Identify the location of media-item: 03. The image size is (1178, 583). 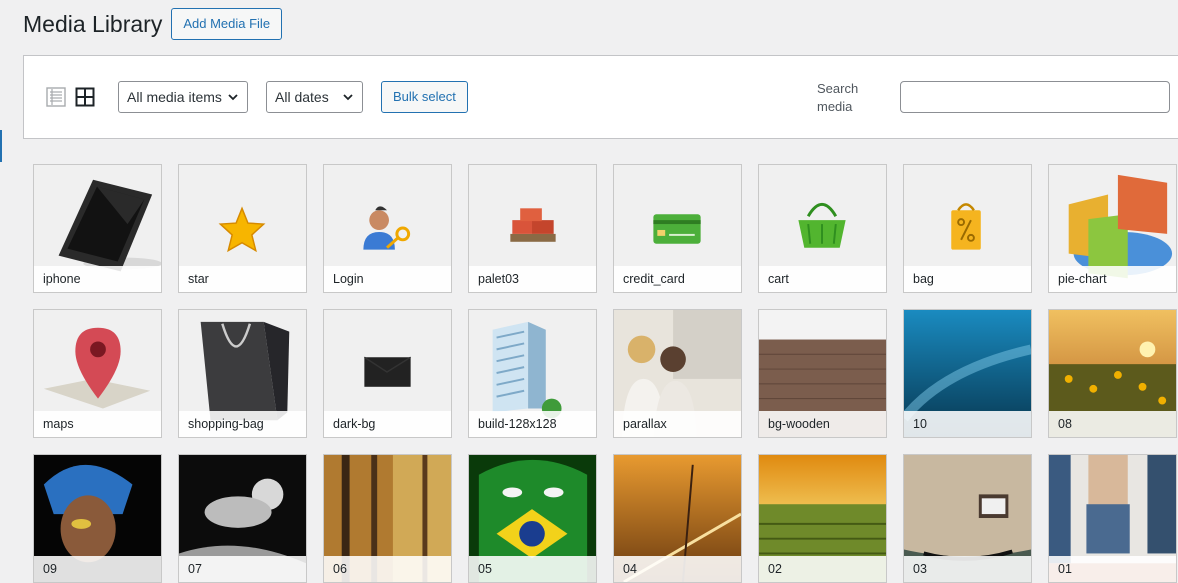
(967, 518).